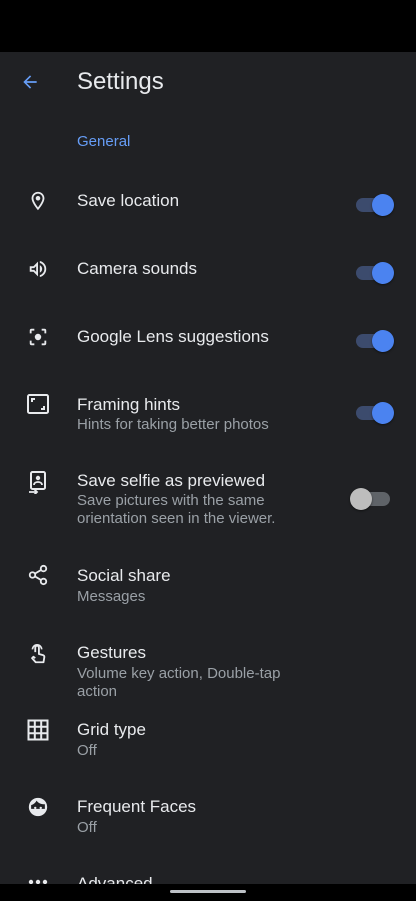  Describe the element at coordinates (128, 404) in the screenshot. I see `setting-label: Framing hints` at that location.